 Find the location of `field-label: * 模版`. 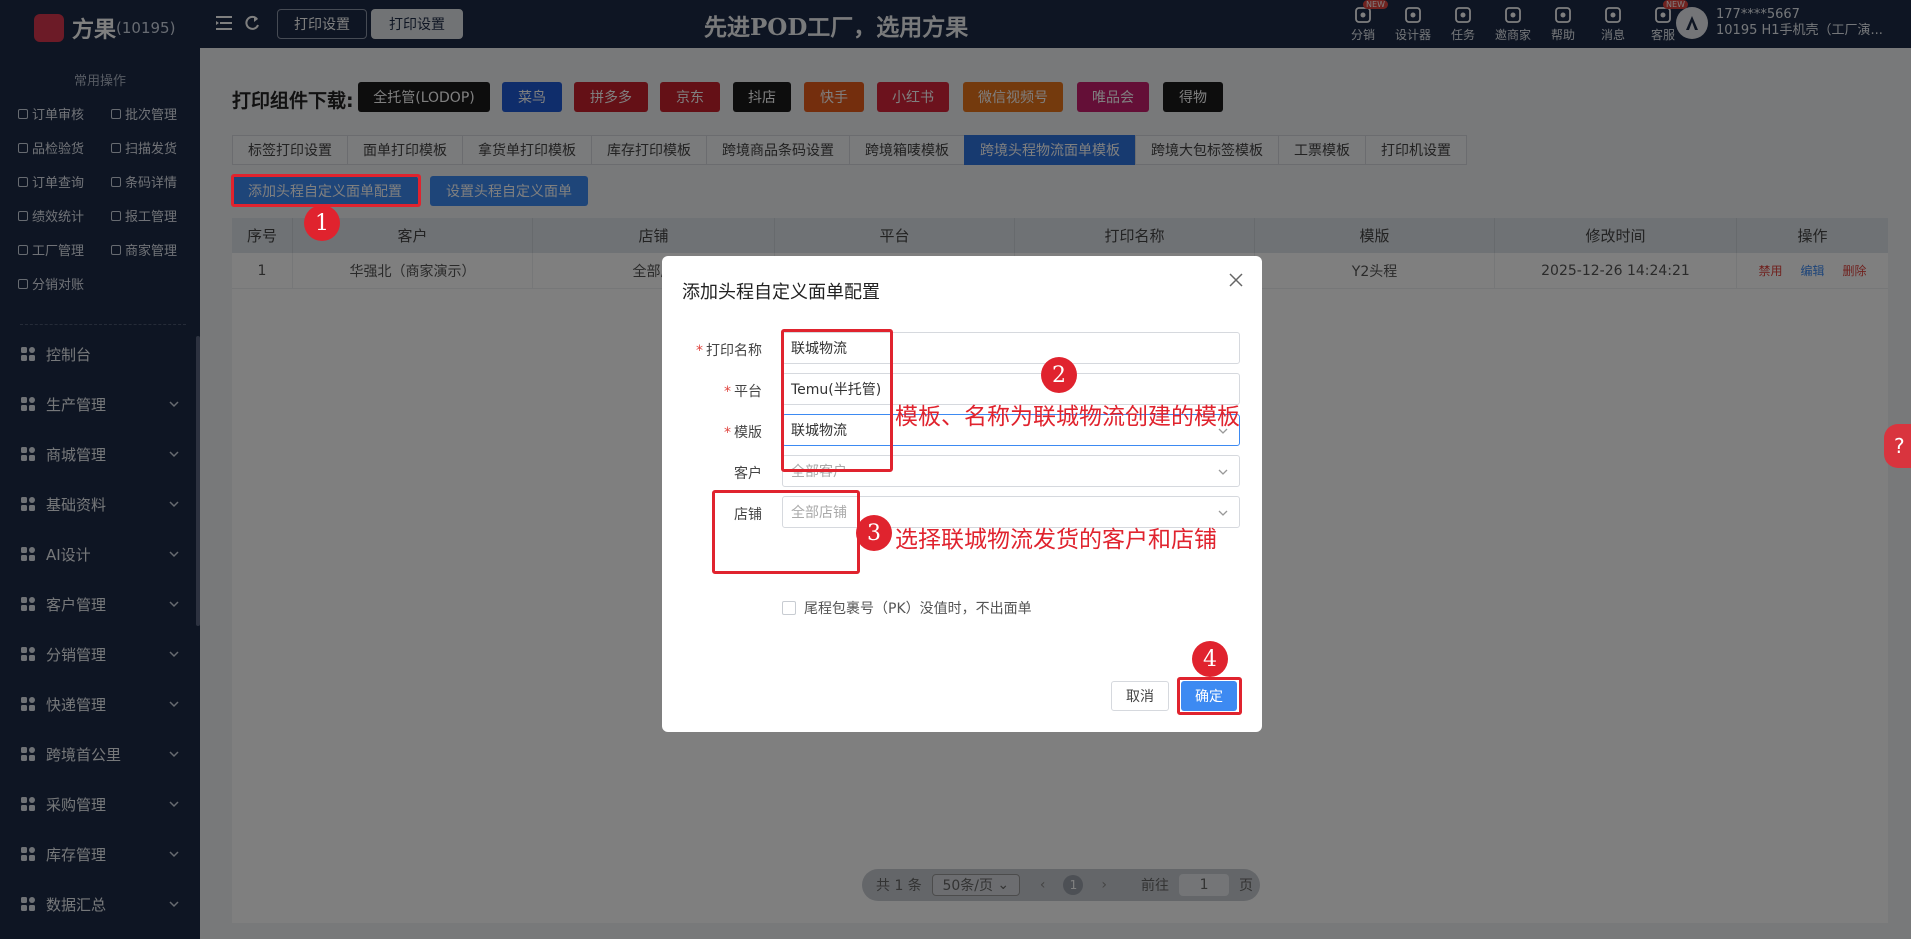

field-label: * 模版 is located at coordinates (727, 432).